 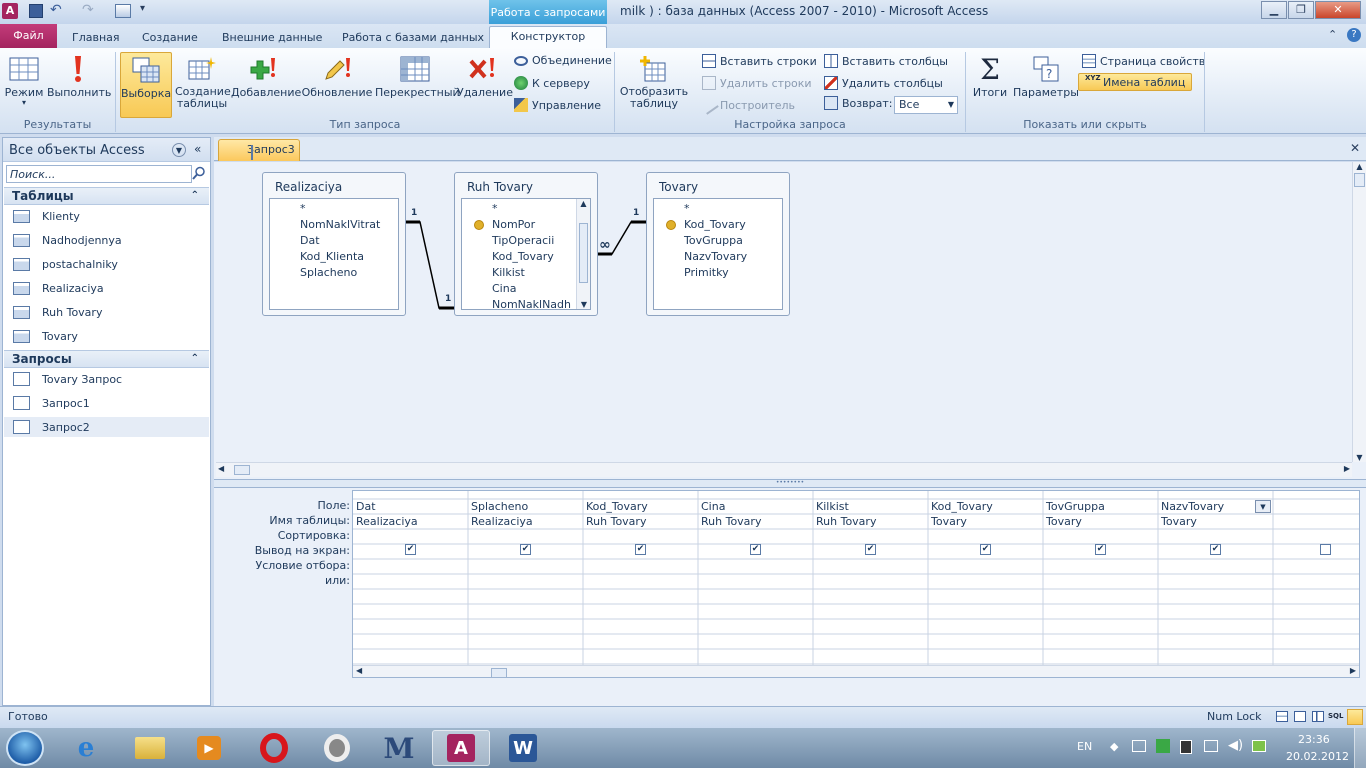 What do you see at coordinates (759, 61) in the screenshot?
I see `insert-rows-button: Вставить строки` at bounding box center [759, 61].